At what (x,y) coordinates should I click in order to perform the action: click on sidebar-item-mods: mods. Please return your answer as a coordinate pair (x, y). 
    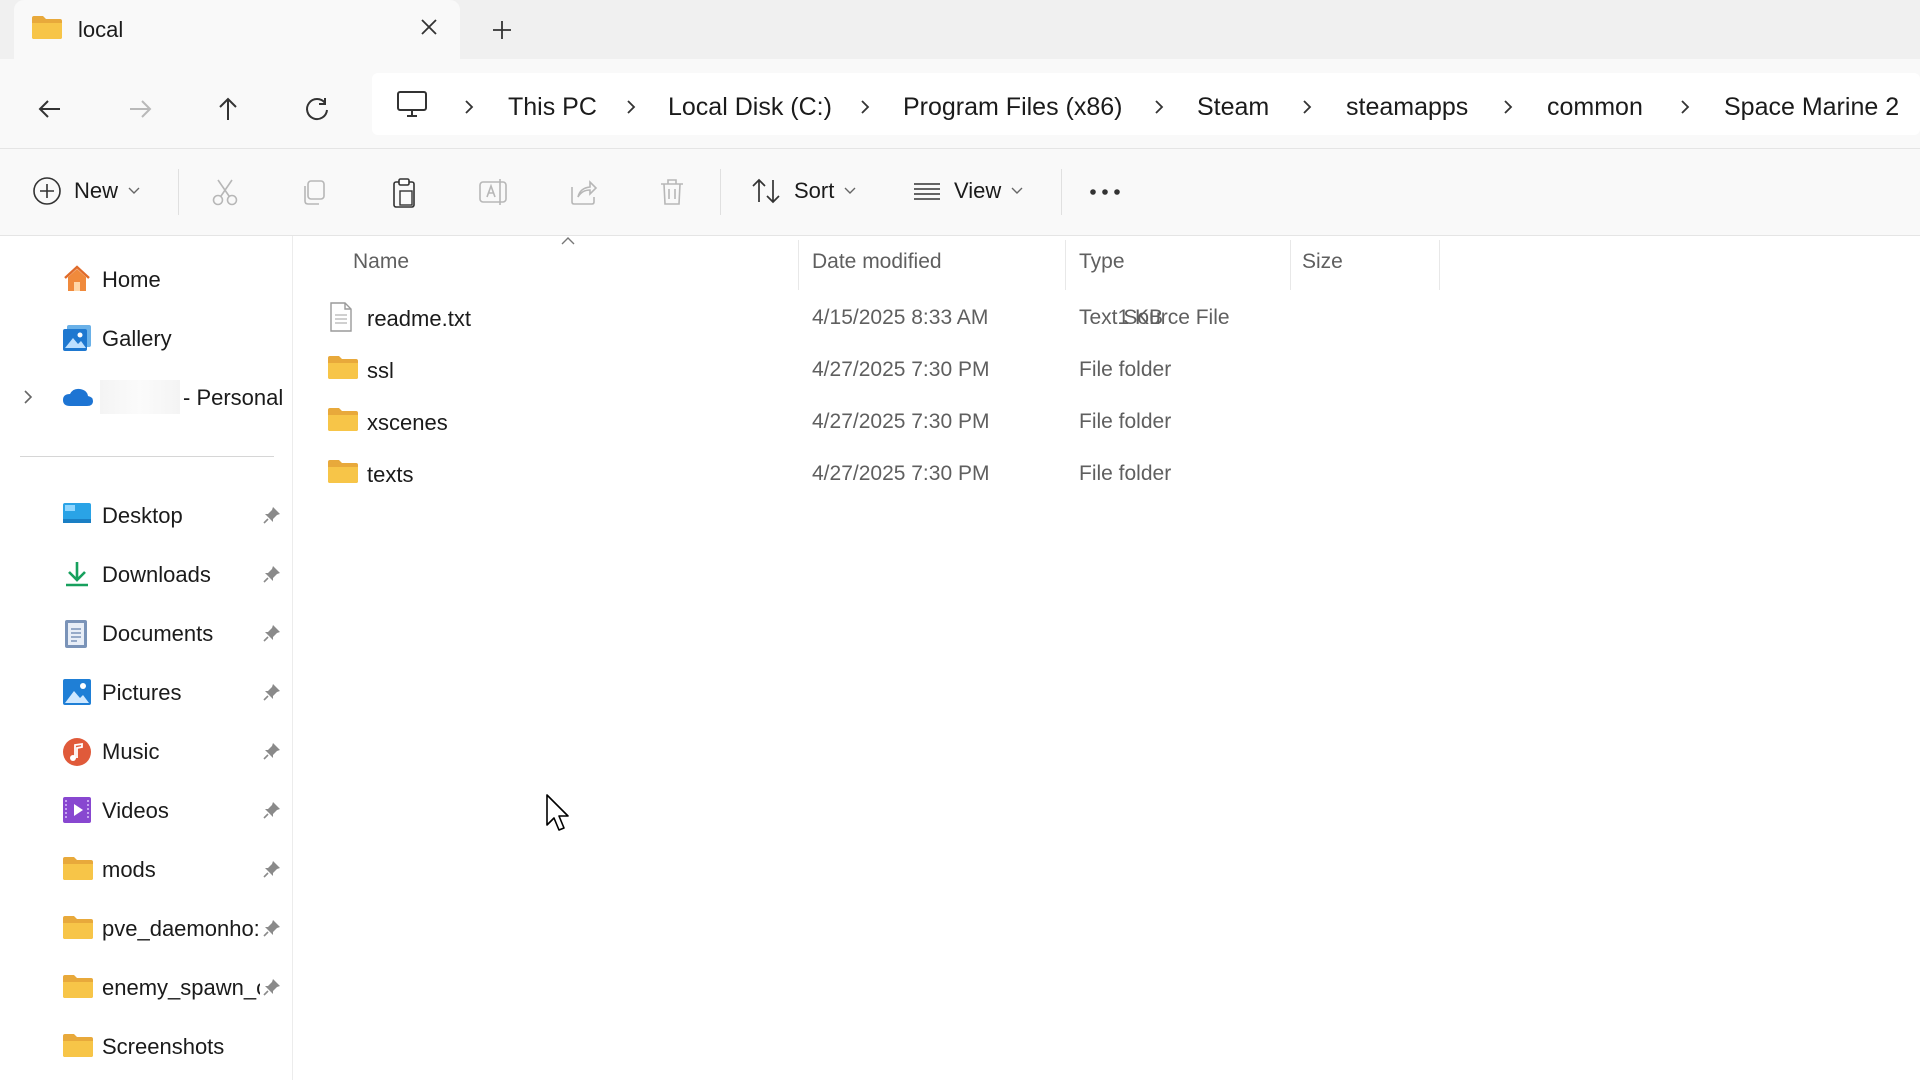
    Looking at the image, I should click on (146, 869).